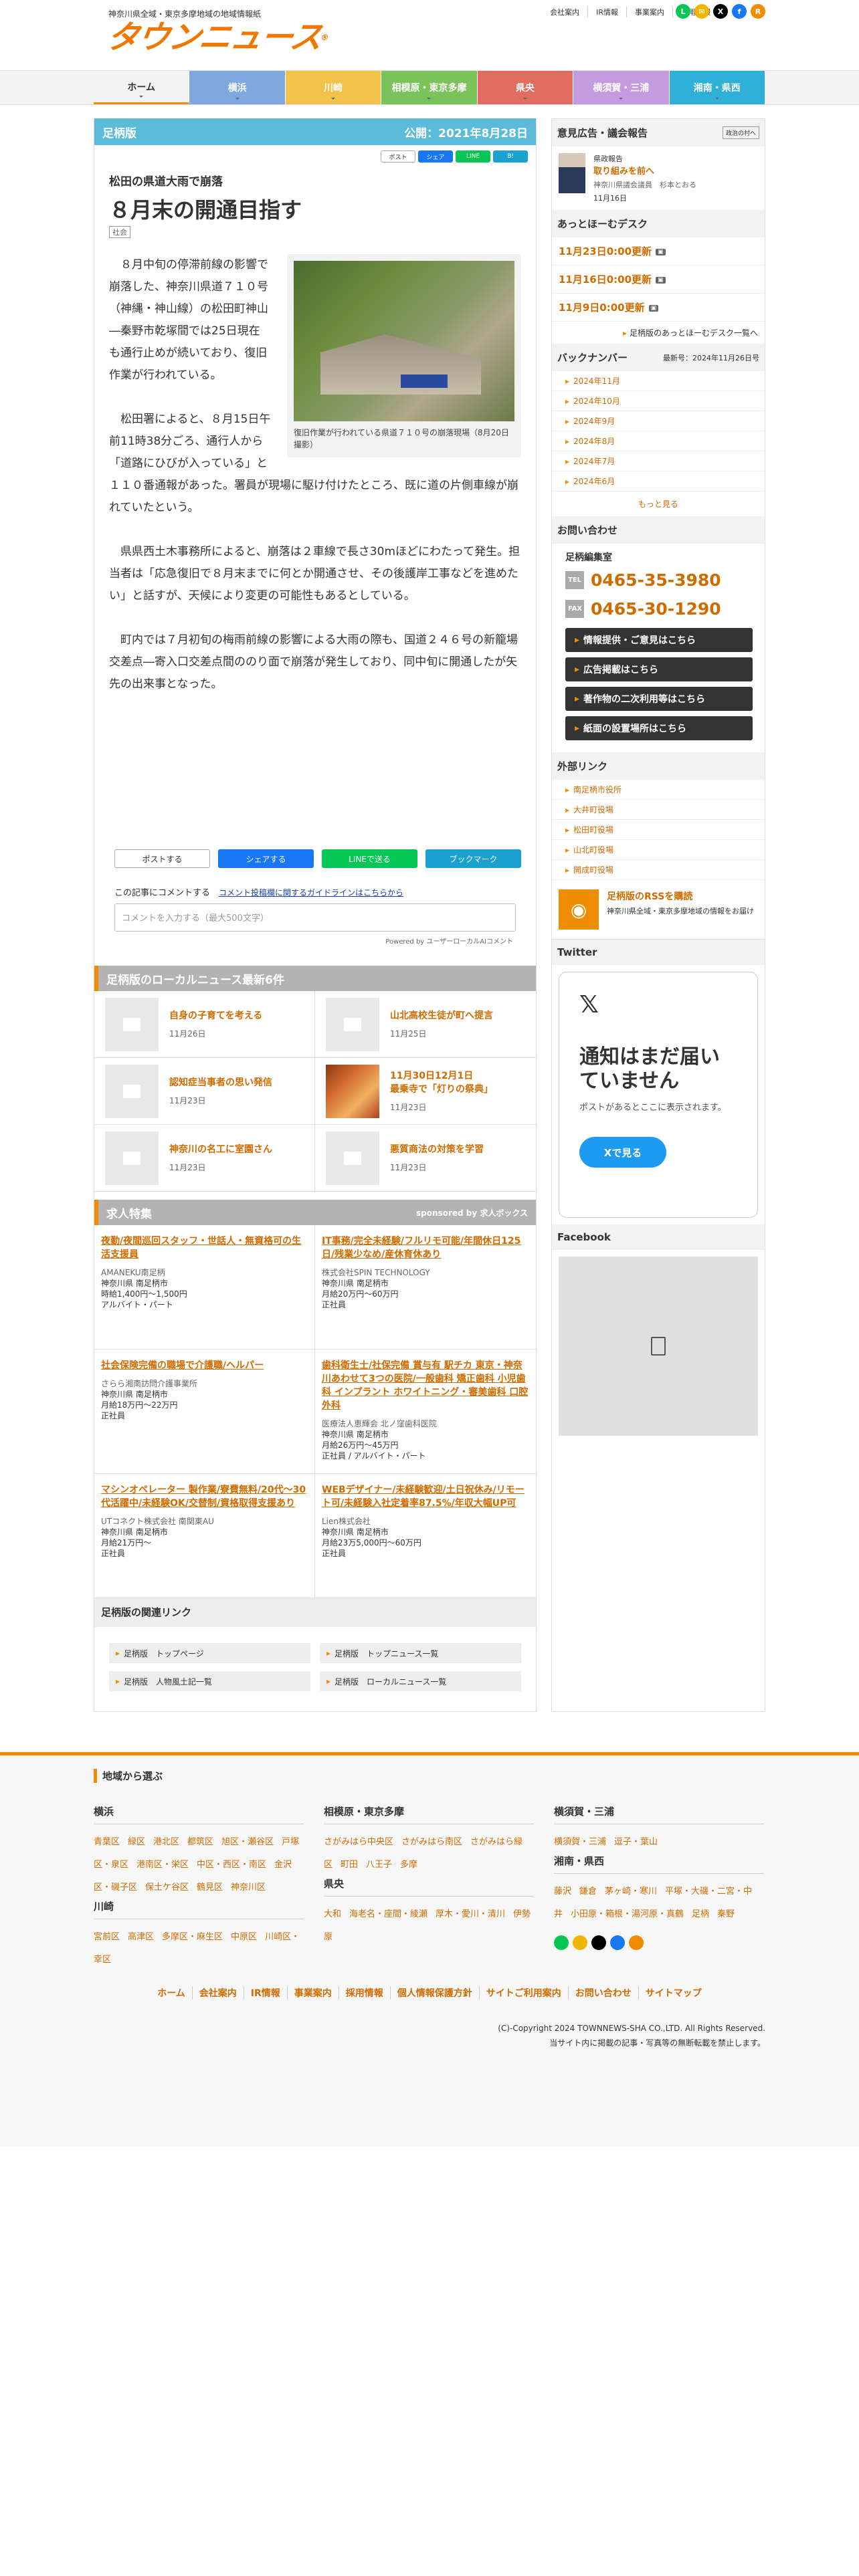 This screenshot has height=2576, width=859. What do you see at coordinates (209, 1681) in the screenshot?
I see `related-link: 足柄版 人物風土記一覧` at bounding box center [209, 1681].